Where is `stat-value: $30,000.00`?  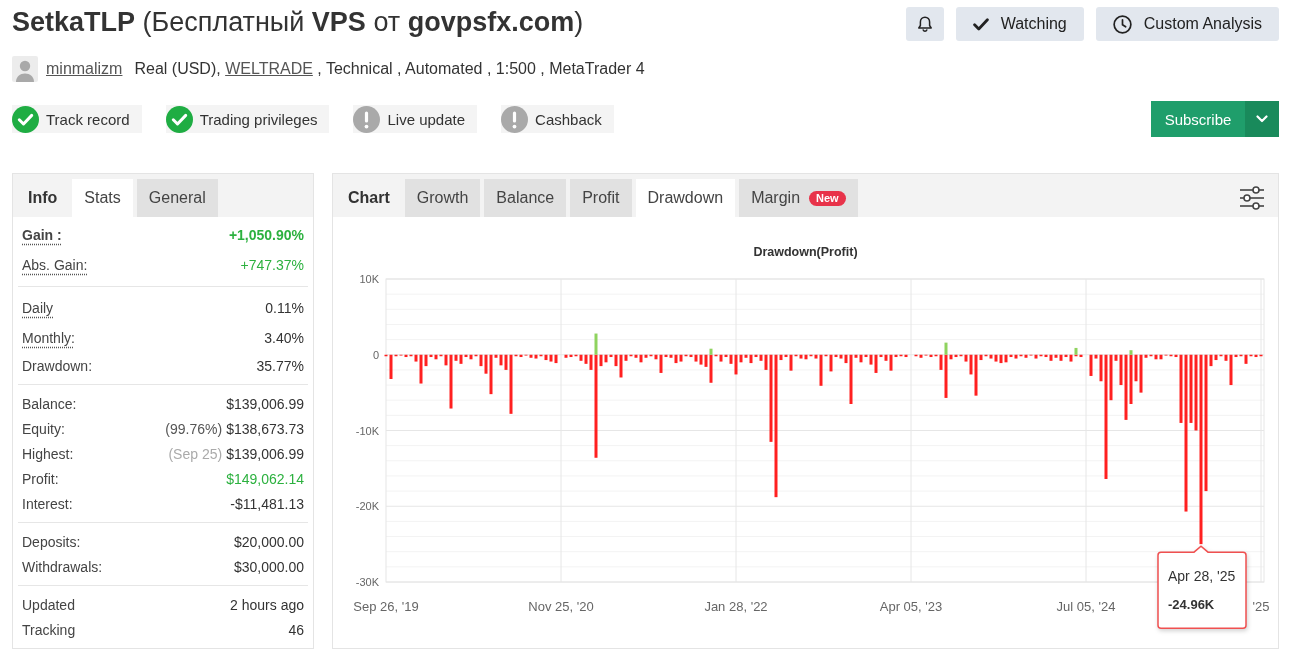
stat-value: $30,000.00 is located at coordinates (268, 566).